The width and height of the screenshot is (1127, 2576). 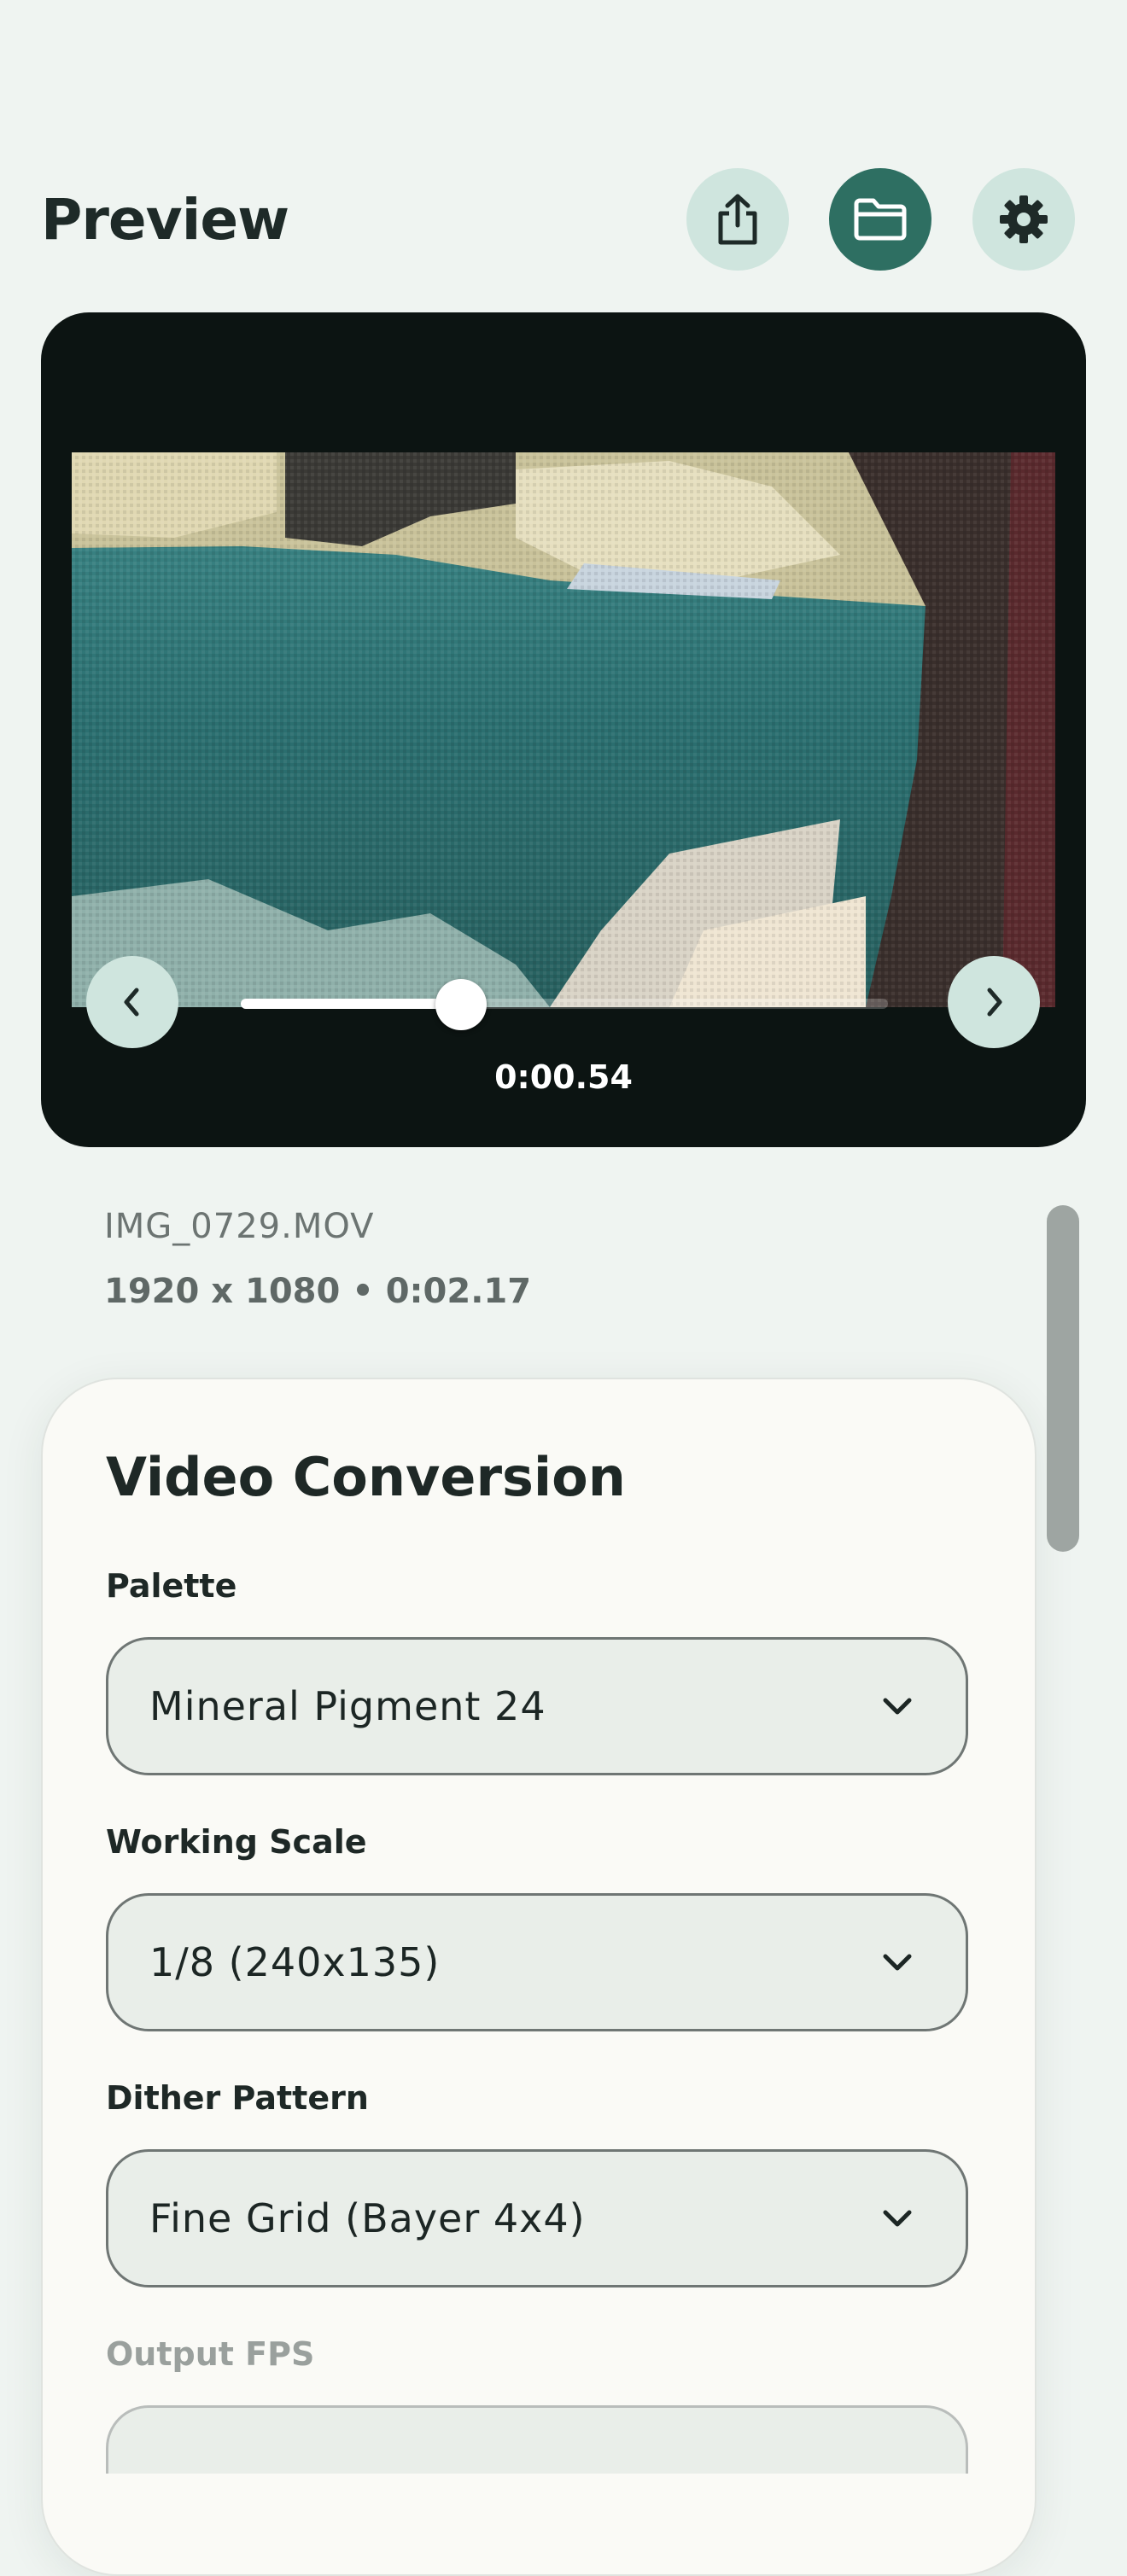 What do you see at coordinates (239, 1226) in the screenshot?
I see `file-name: IMG_0729.MOV` at bounding box center [239, 1226].